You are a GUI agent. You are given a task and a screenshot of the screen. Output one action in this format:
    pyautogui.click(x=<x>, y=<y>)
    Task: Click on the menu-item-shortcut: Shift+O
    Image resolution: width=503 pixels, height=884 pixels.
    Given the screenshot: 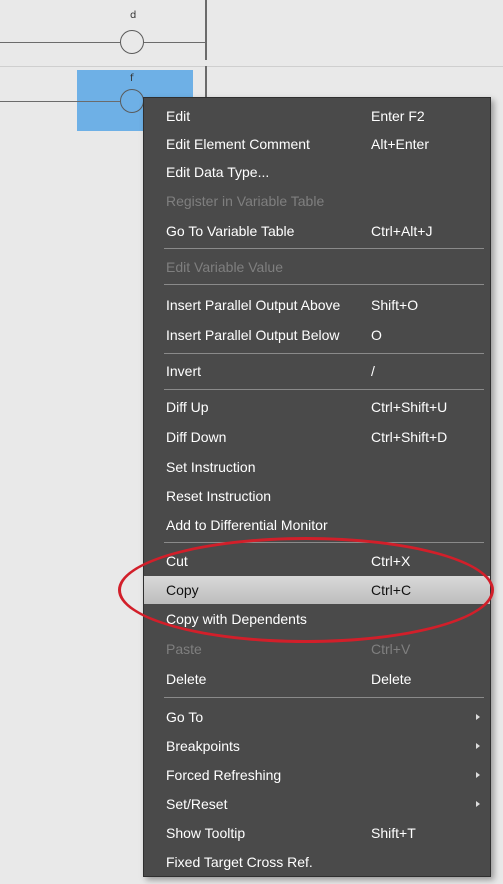 What is the action you would take?
    pyautogui.click(x=395, y=305)
    